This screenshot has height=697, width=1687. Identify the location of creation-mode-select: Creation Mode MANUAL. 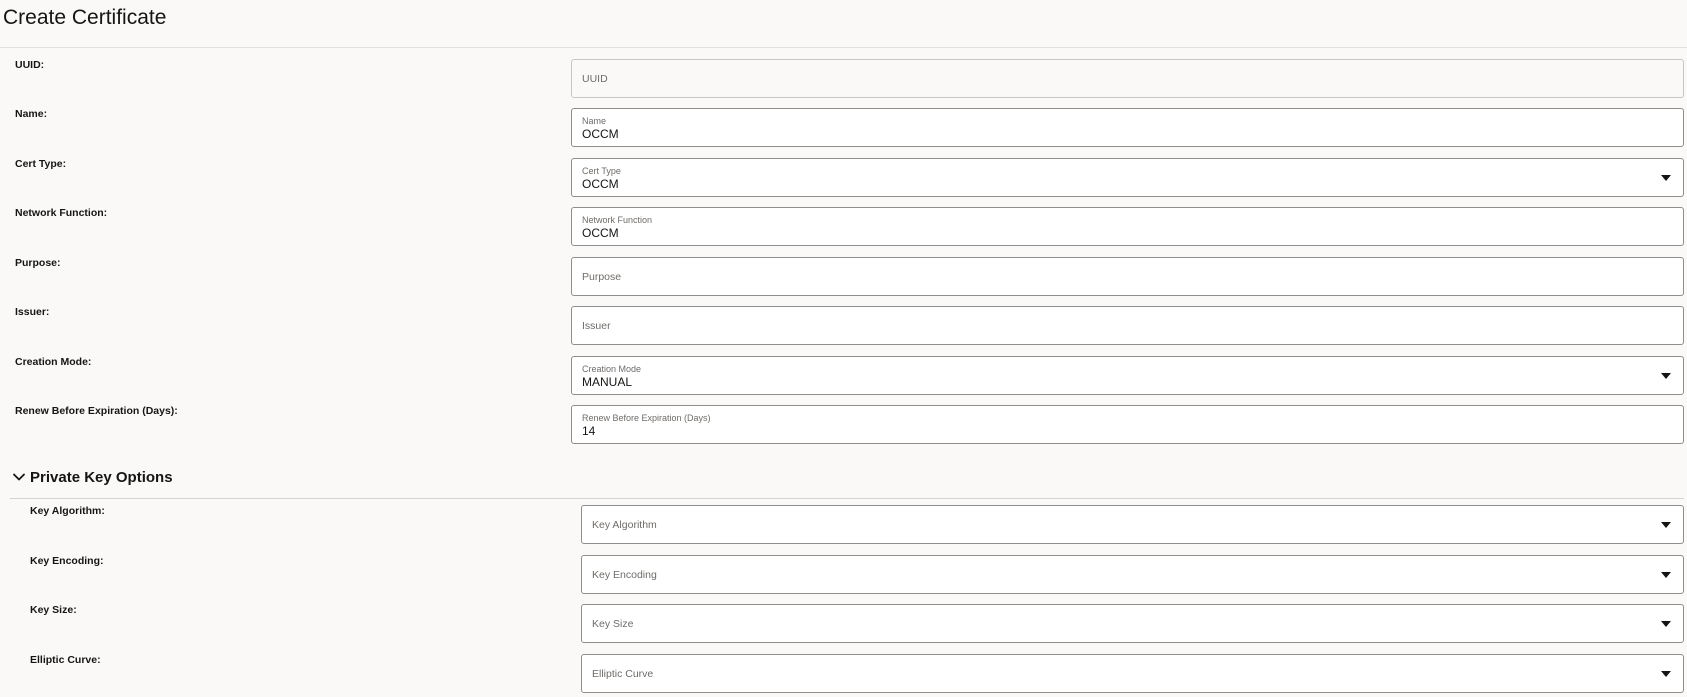
(1127, 375).